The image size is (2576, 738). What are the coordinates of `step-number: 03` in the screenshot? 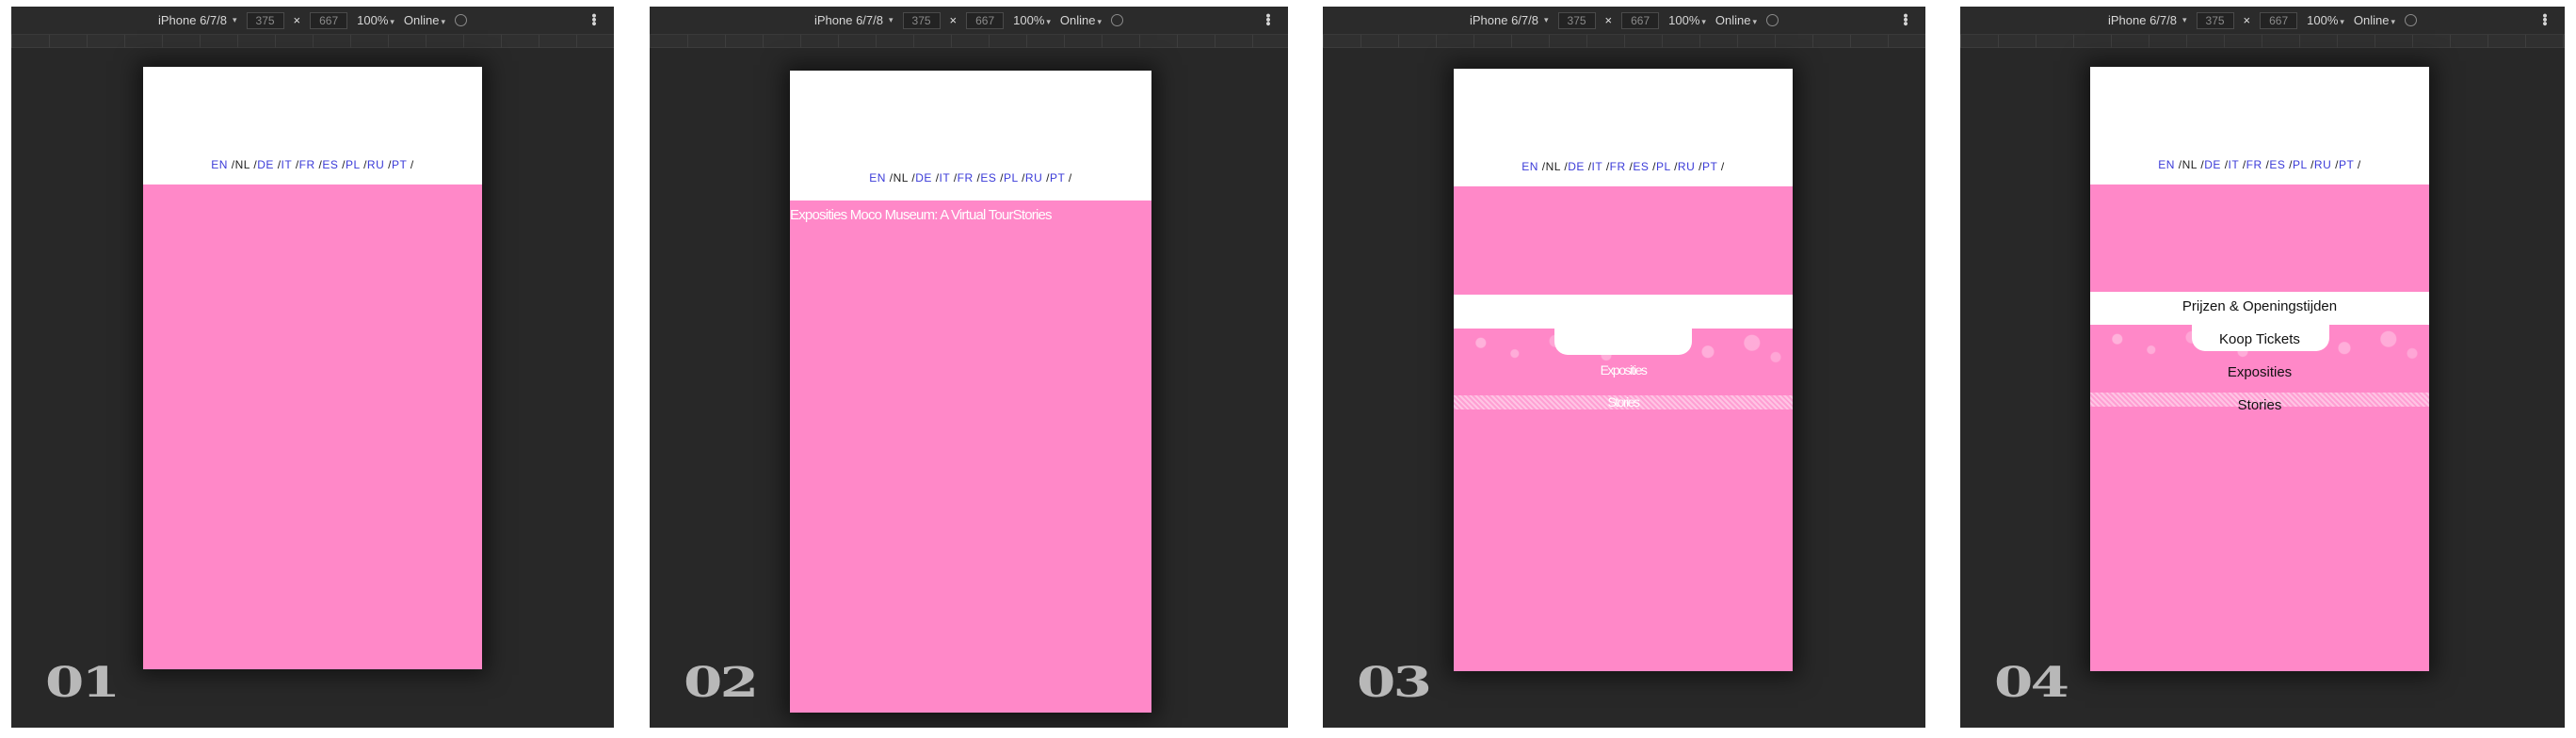 It's located at (1394, 683).